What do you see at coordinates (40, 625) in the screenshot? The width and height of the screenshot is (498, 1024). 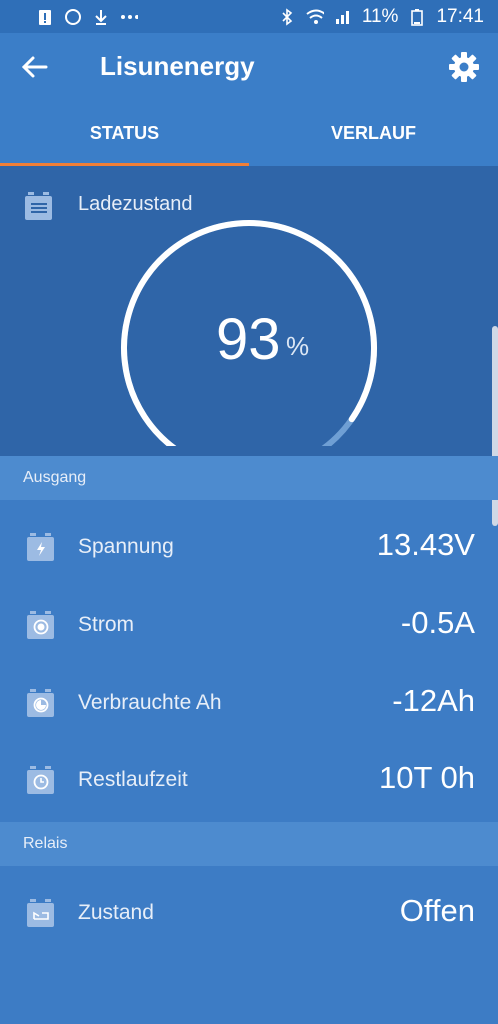 I see `current-icon` at bounding box center [40, 625].